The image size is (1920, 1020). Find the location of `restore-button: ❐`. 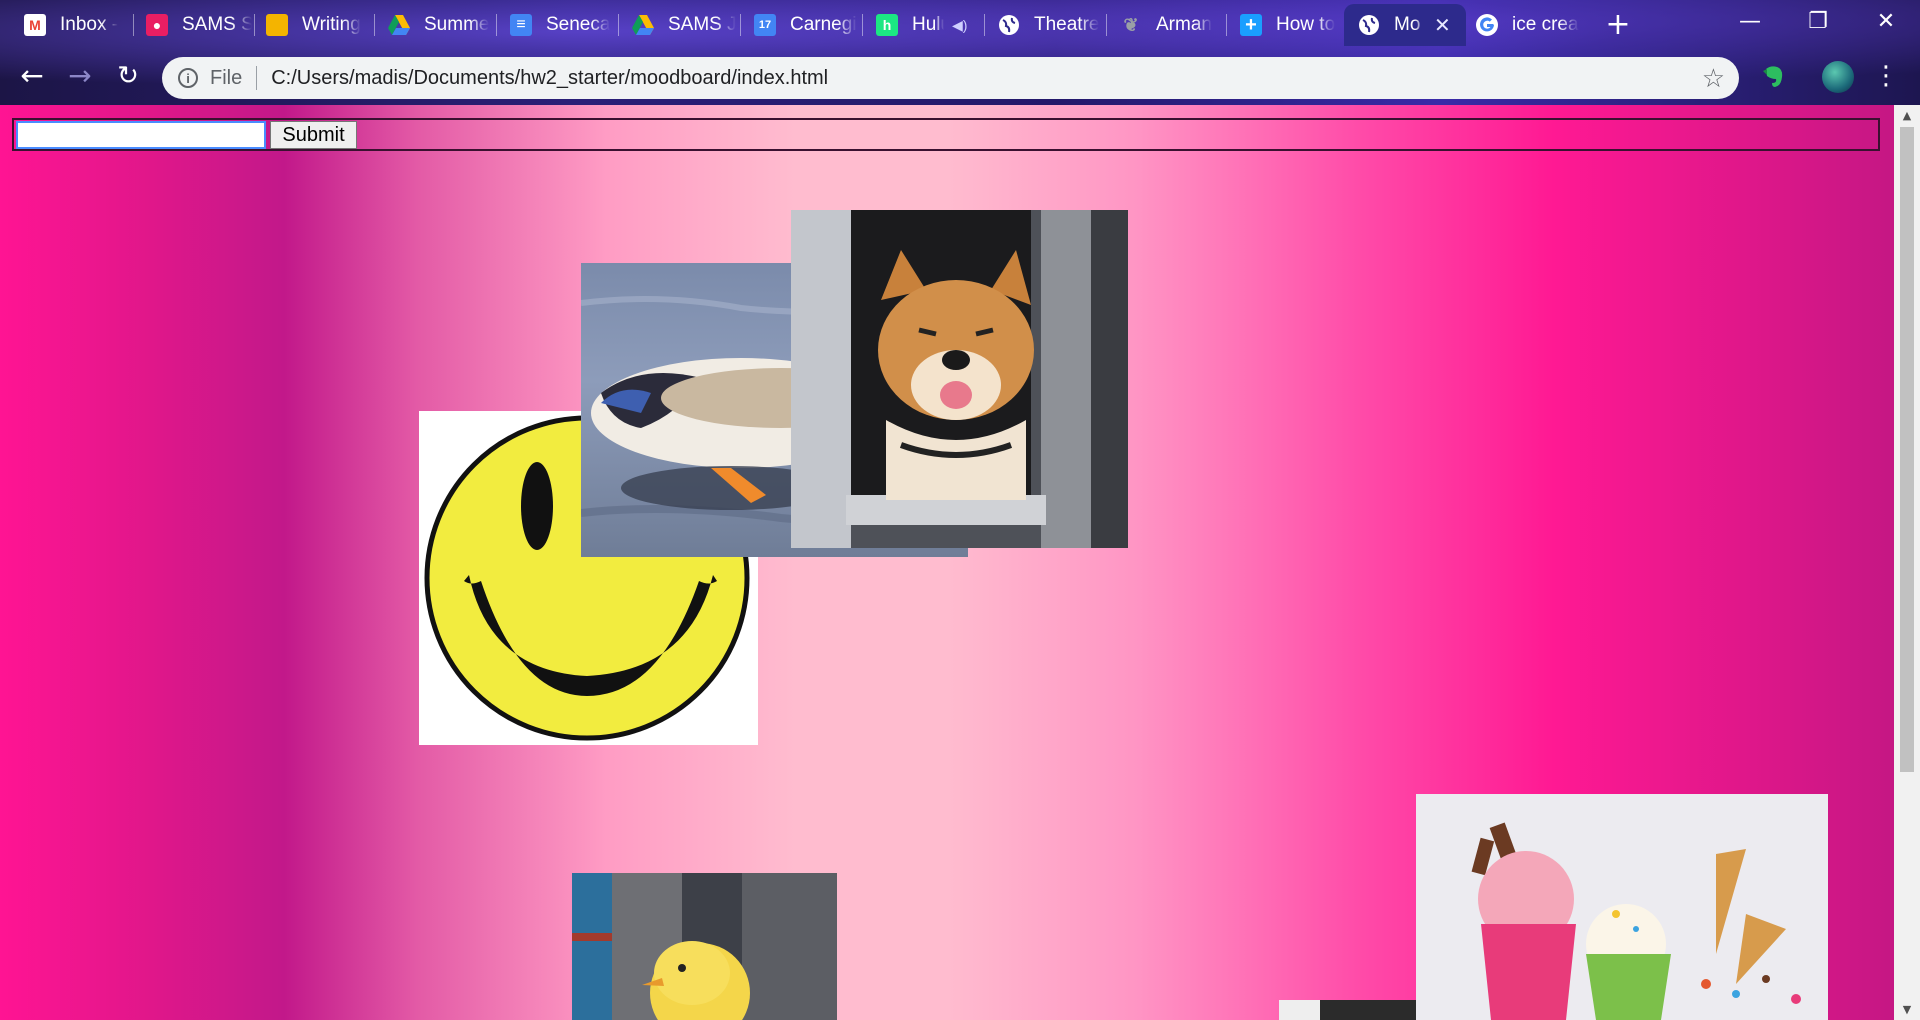

restore-button: ❐ is located at coordinates (1818, 22).